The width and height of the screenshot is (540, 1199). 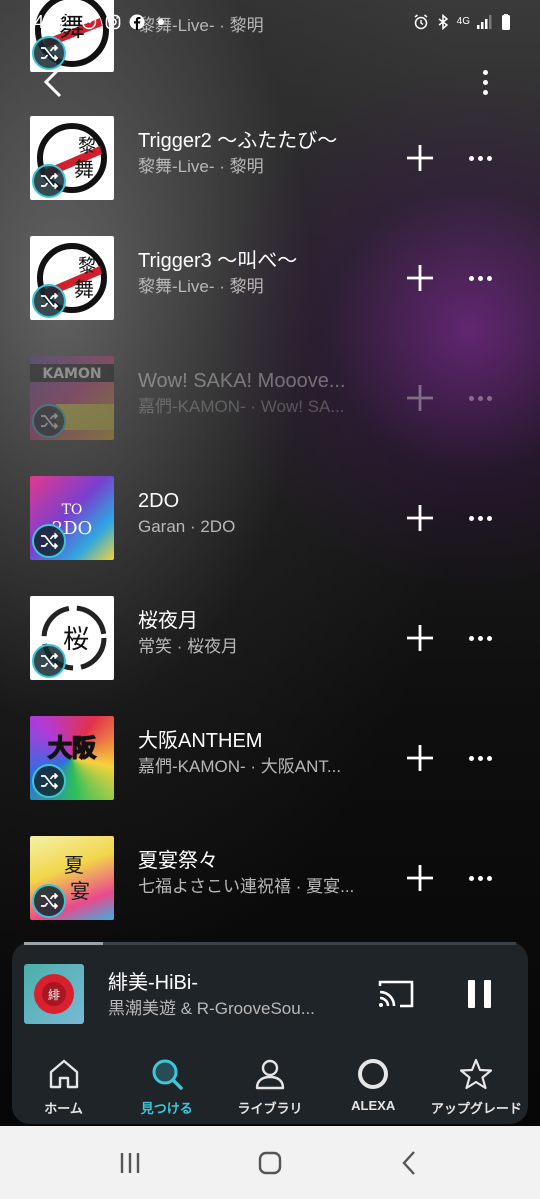 I want to click on nav-alexa: ALEXA, so click(x=373, y=1088).